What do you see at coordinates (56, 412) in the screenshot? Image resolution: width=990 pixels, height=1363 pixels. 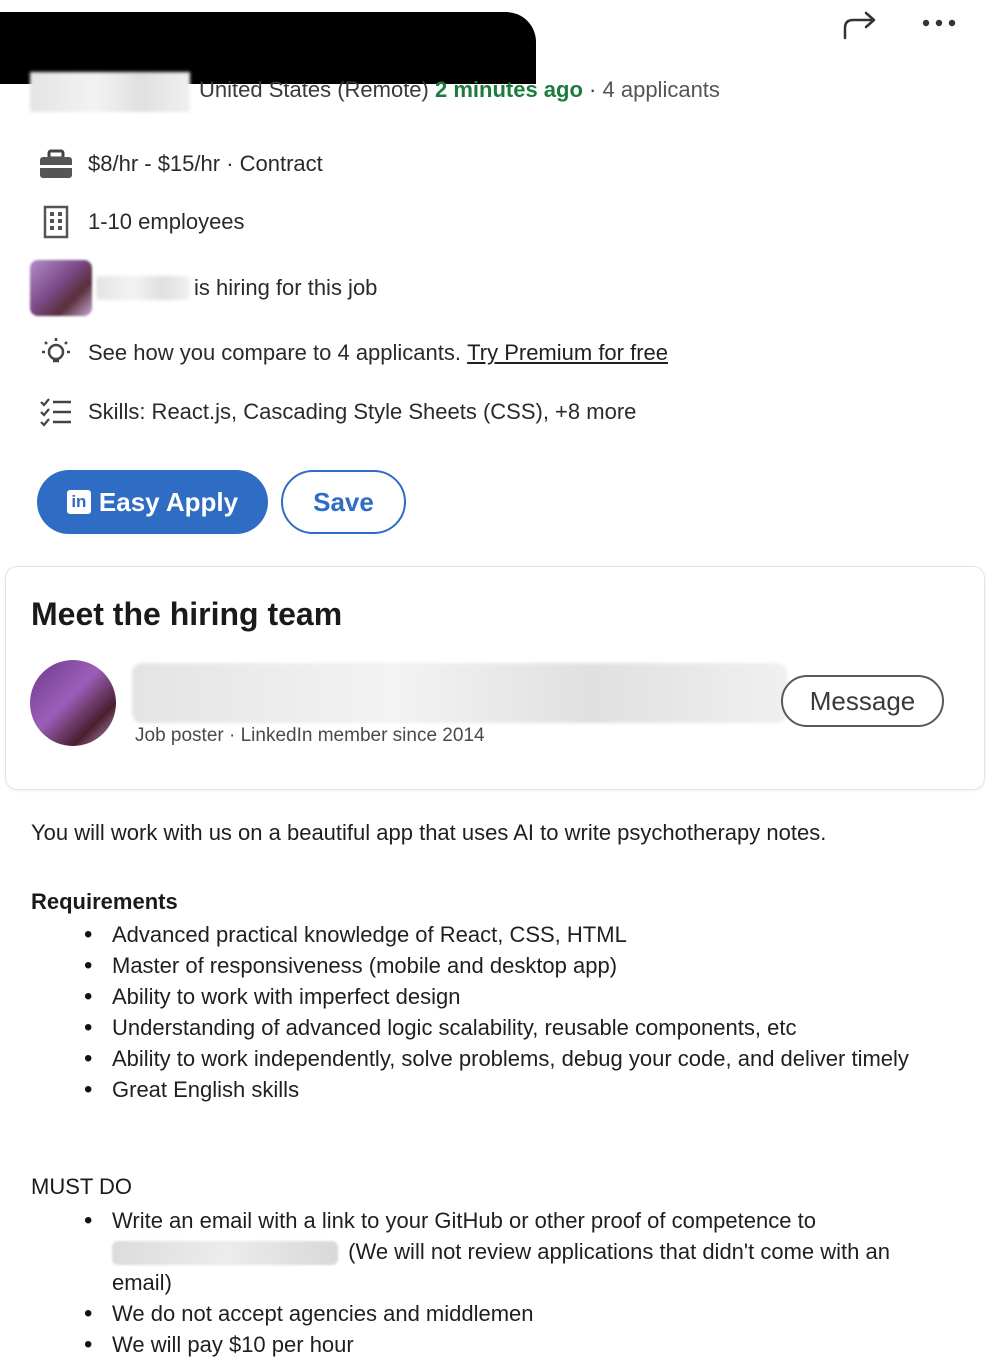 I see `checklist-icon` at bounding box center [56, 412].